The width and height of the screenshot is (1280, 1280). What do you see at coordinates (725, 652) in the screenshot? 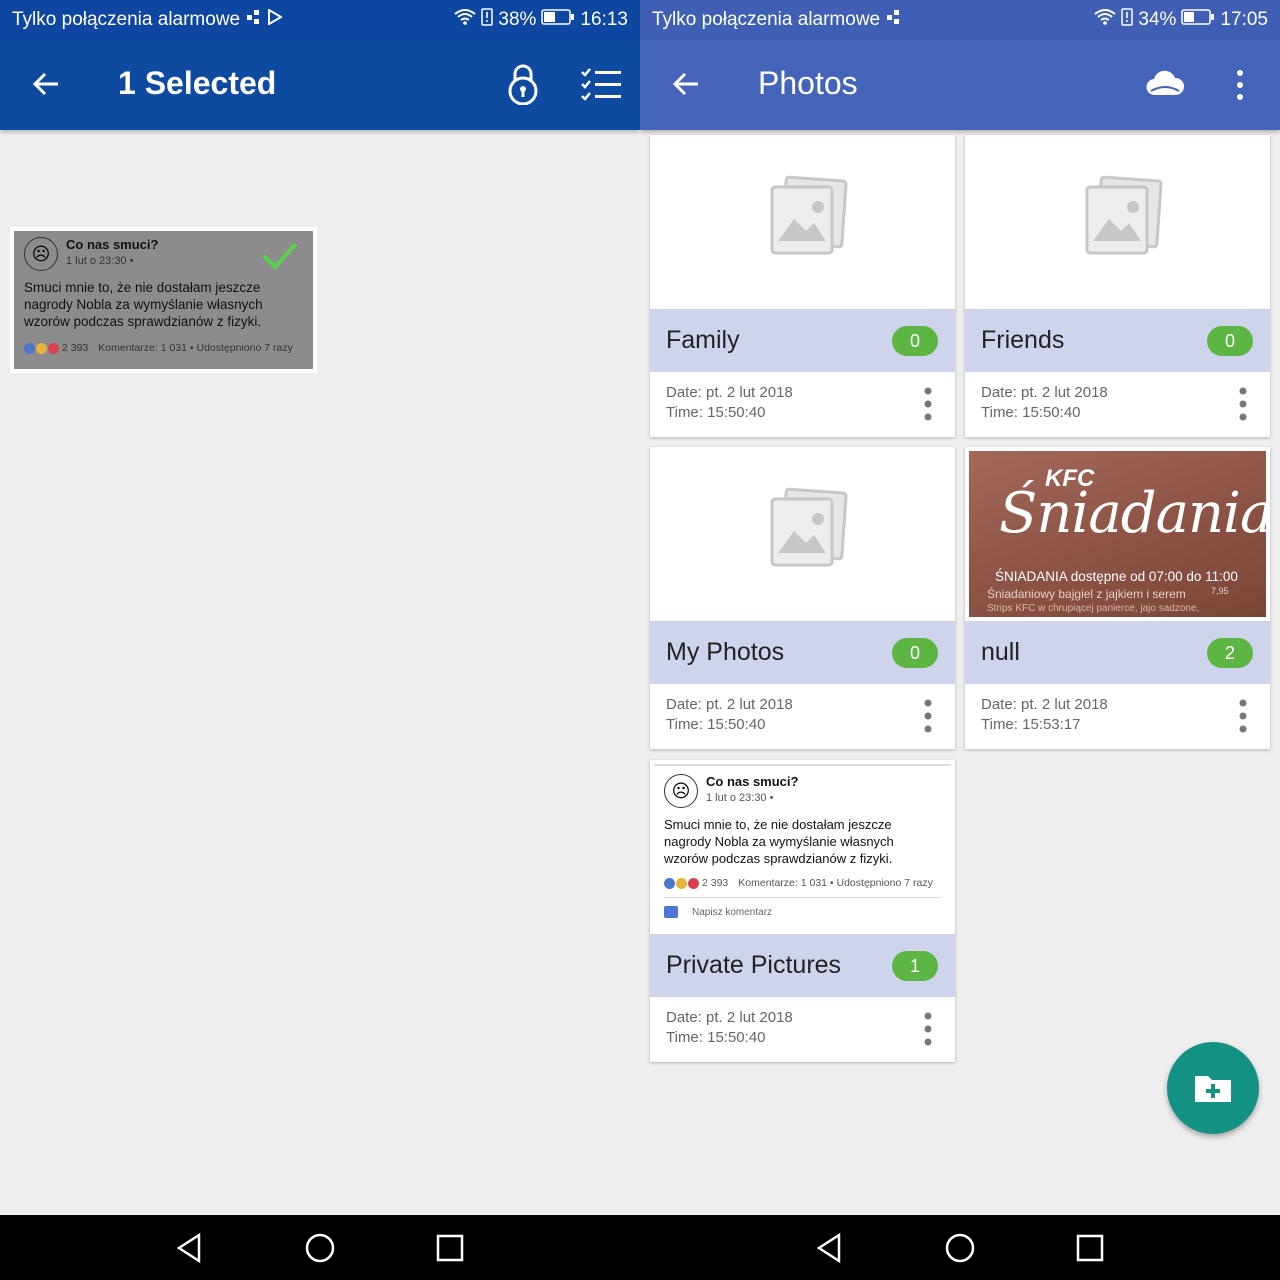
I see `album-name: My Photos` at bounding box center [725, 652].